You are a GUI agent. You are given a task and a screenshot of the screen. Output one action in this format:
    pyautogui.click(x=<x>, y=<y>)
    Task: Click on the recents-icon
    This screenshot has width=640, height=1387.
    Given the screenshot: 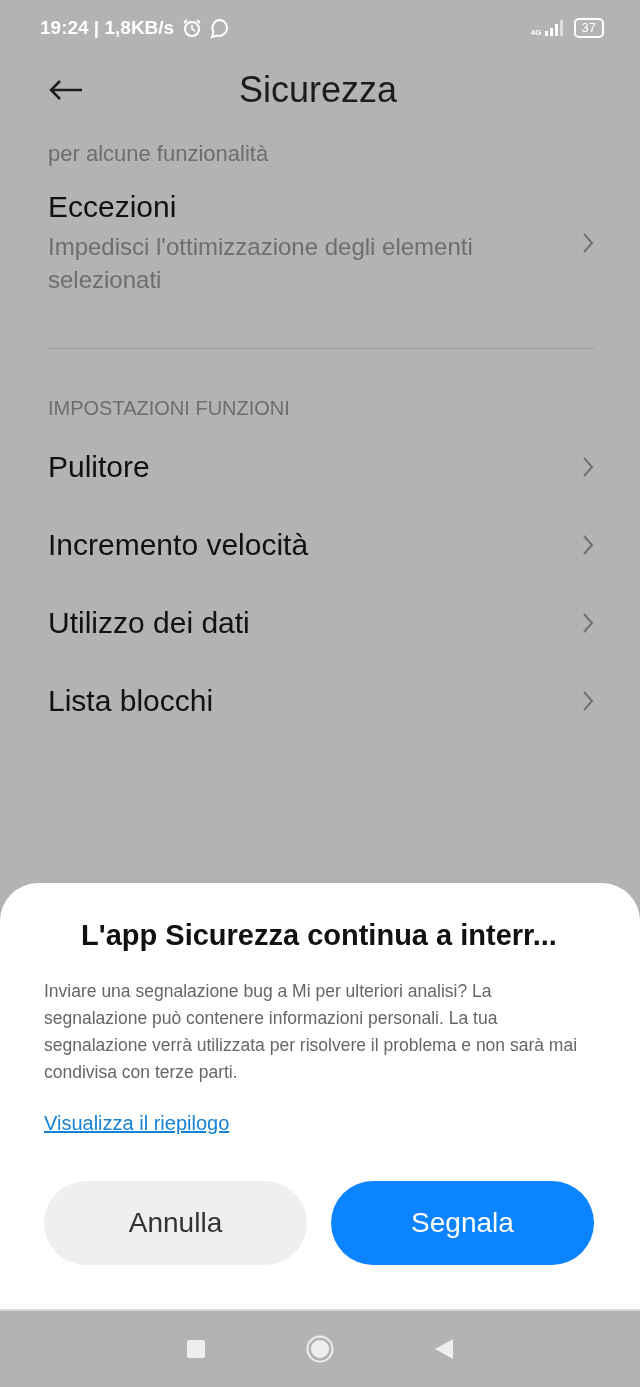 What is the action you would take?
    pyautogui.click(x=196, y=1349)
    